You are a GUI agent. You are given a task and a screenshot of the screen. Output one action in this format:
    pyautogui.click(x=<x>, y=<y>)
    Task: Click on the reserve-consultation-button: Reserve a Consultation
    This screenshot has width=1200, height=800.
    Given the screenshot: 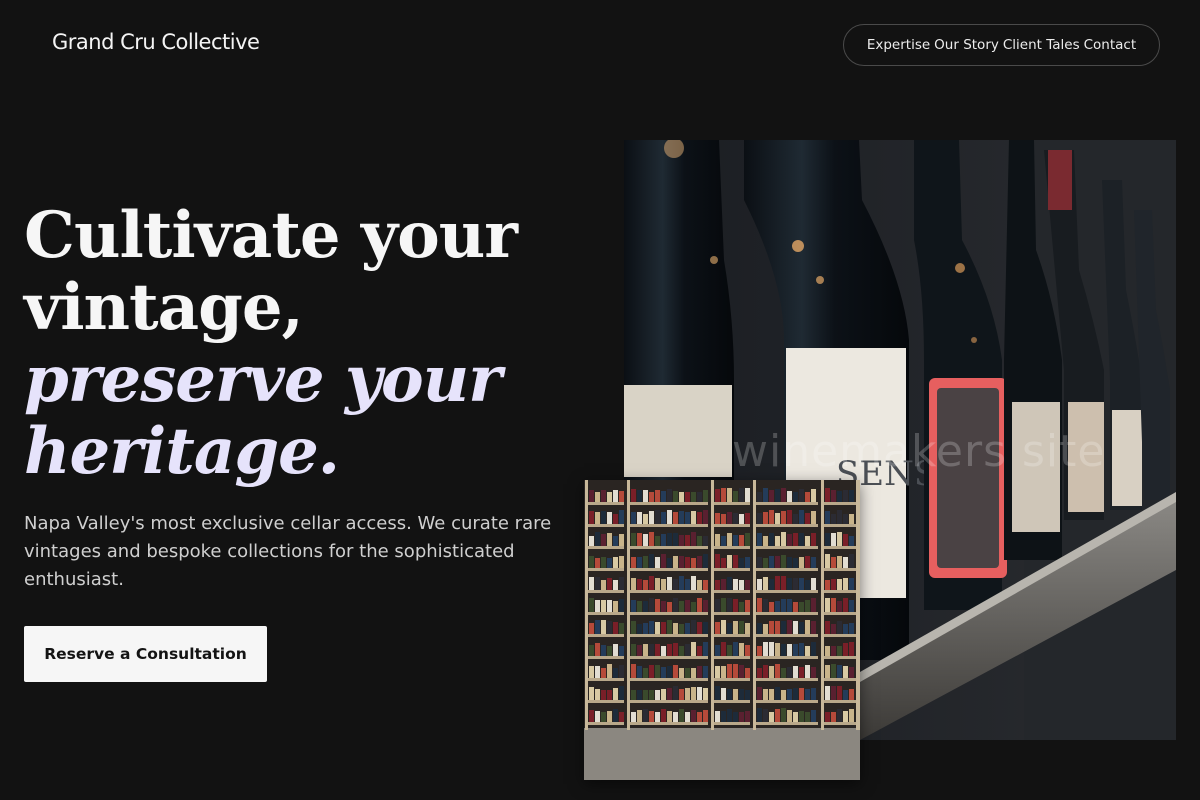 What is the action you would take?
    pyautogui.click(x=145, y=654)
    